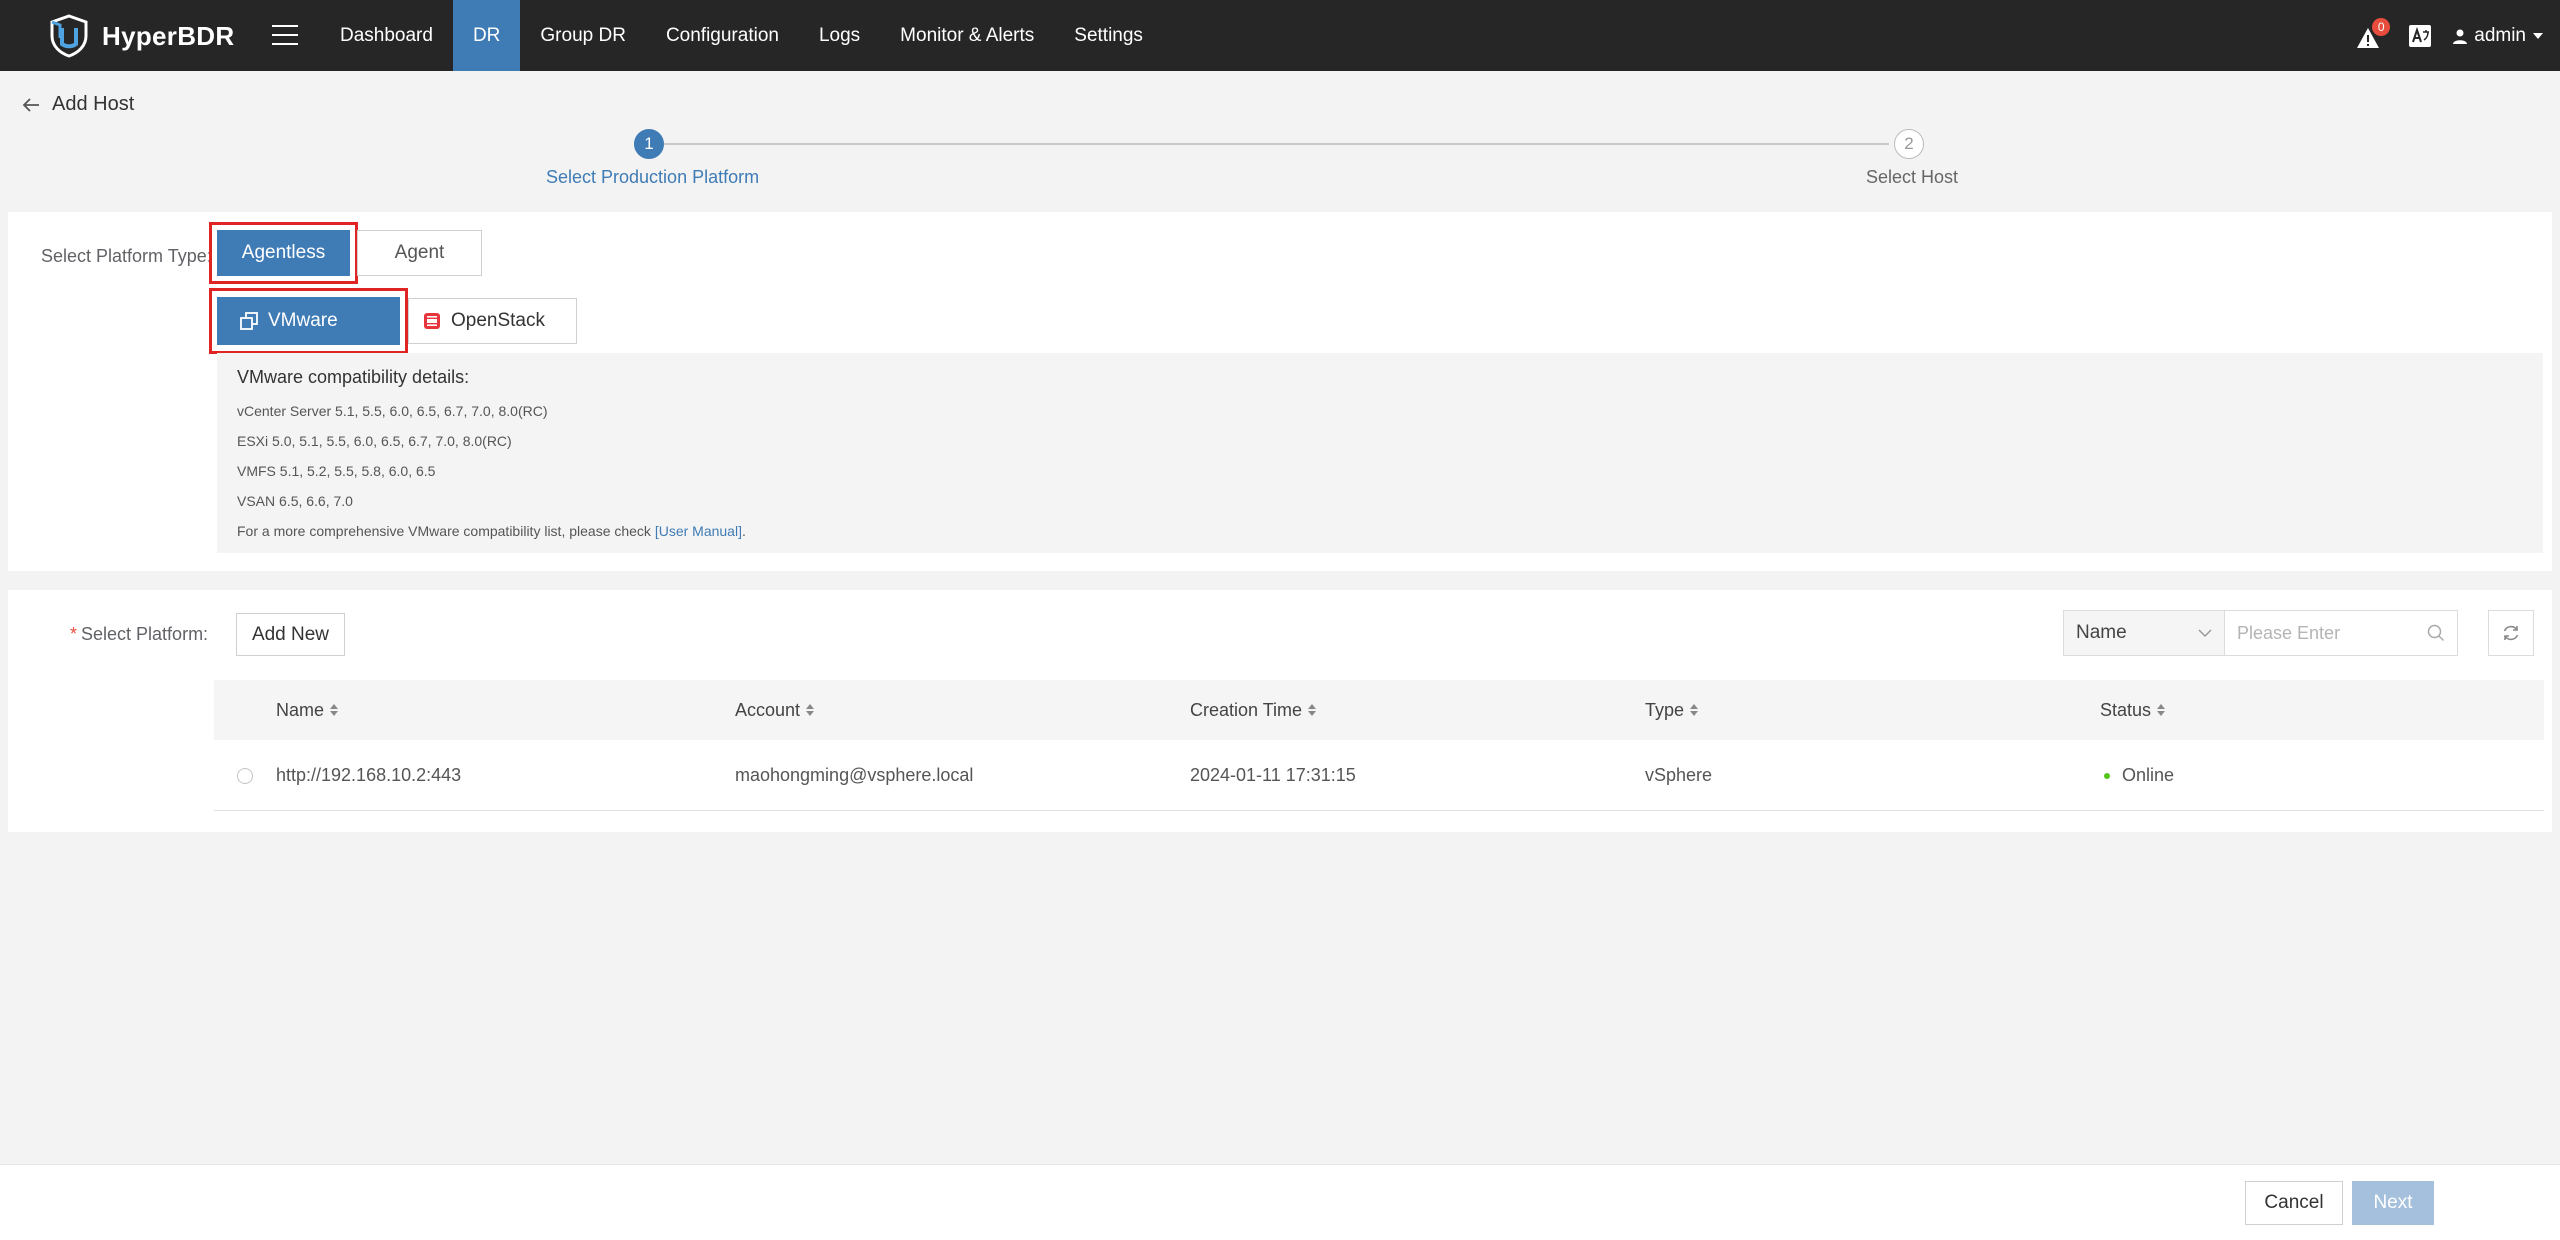 The width and height of the screenshot is (2560, 1240). I want to click on search-box, so click(2341, 633).